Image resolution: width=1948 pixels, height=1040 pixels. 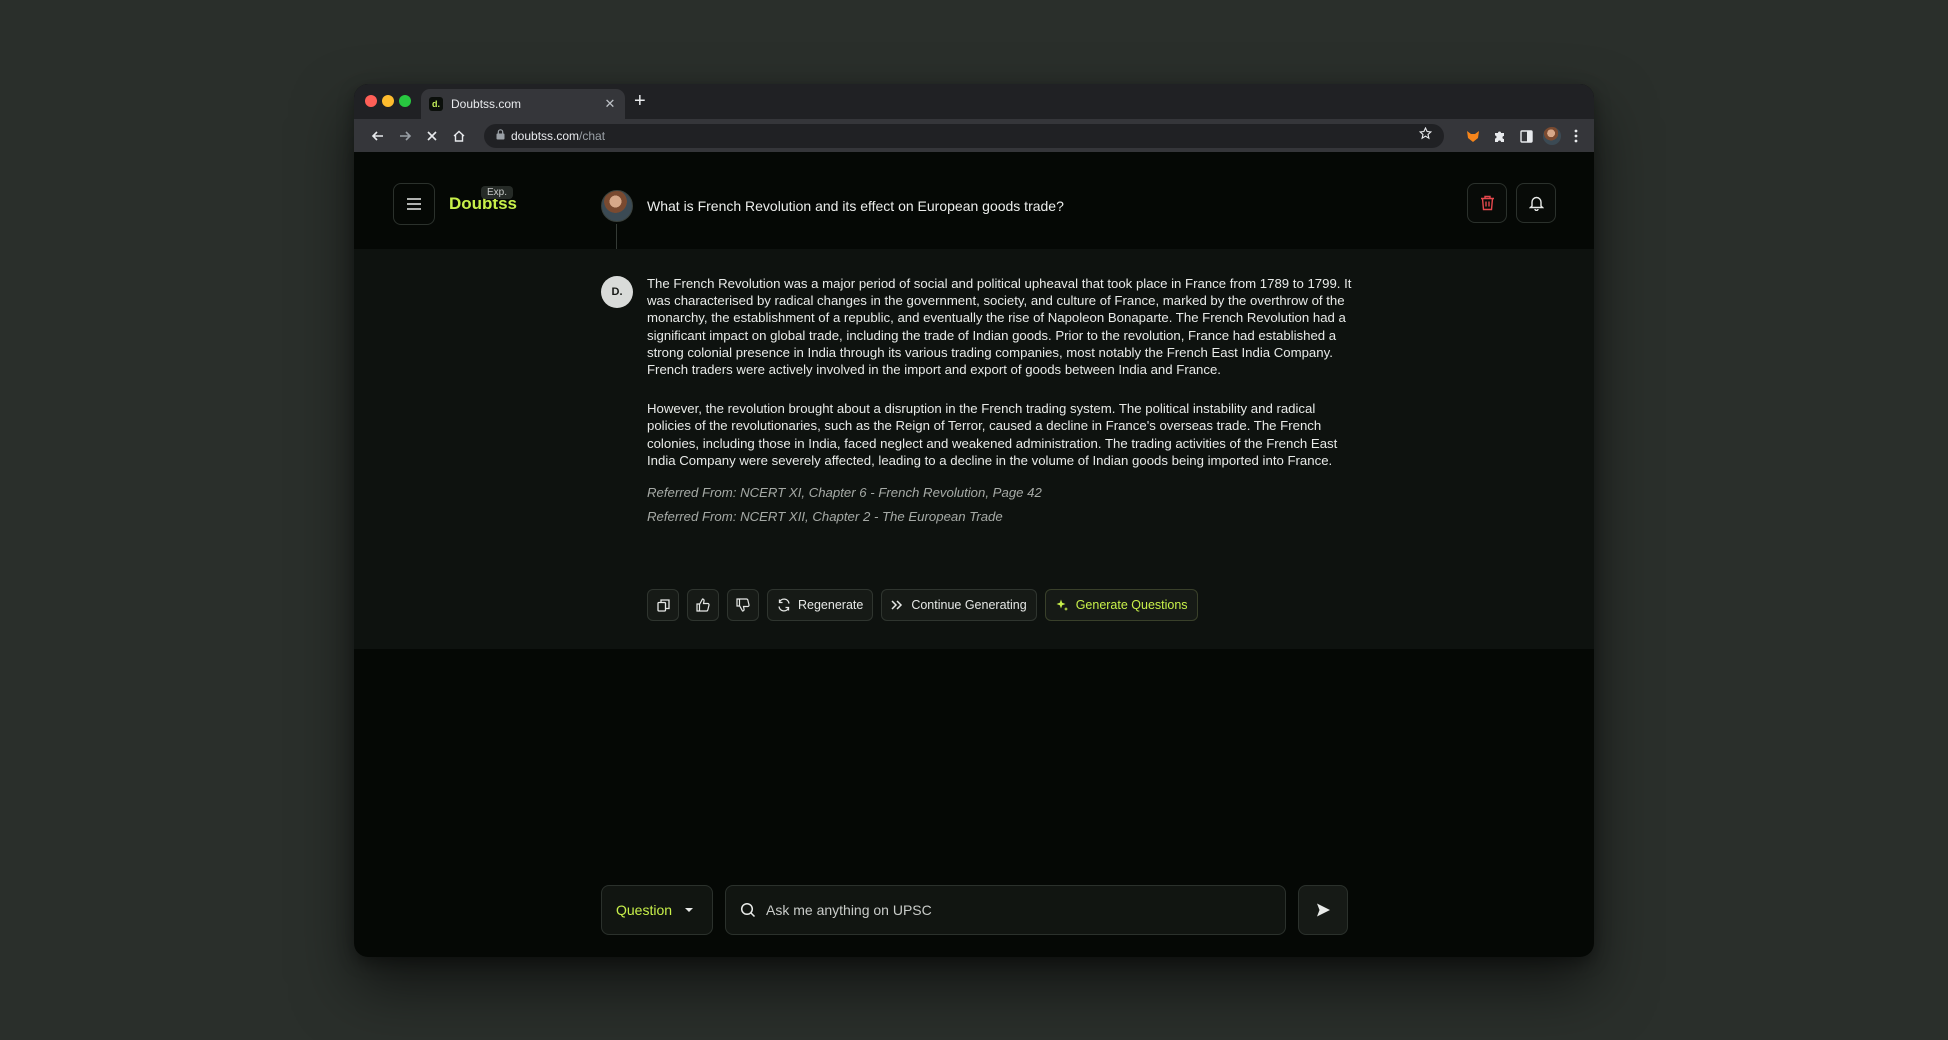 I want to click on composer: Question, so click(x=976, y=910).